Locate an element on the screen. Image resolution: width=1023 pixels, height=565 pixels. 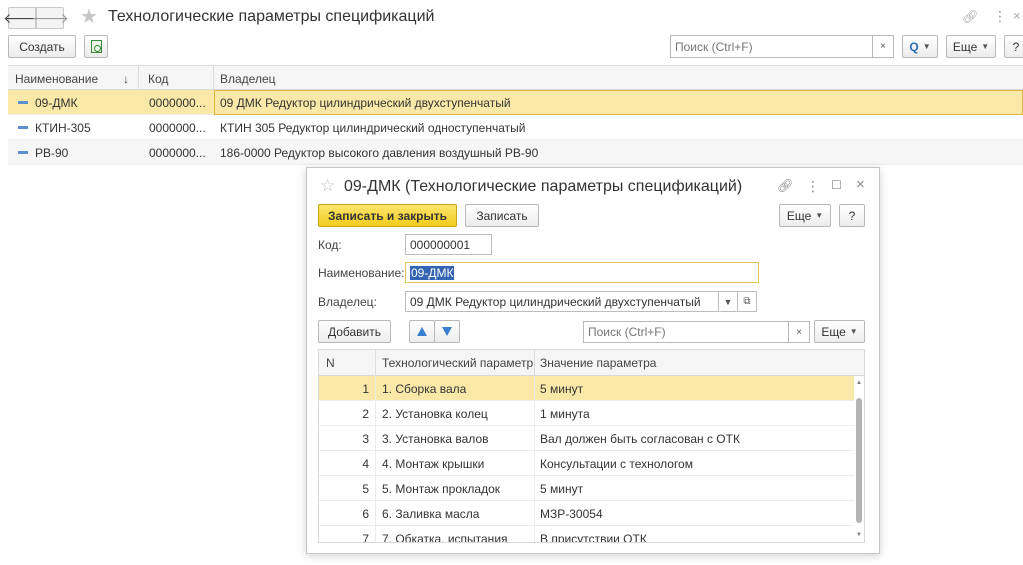
column-header-code: Код is located at coordinates (158, 79).